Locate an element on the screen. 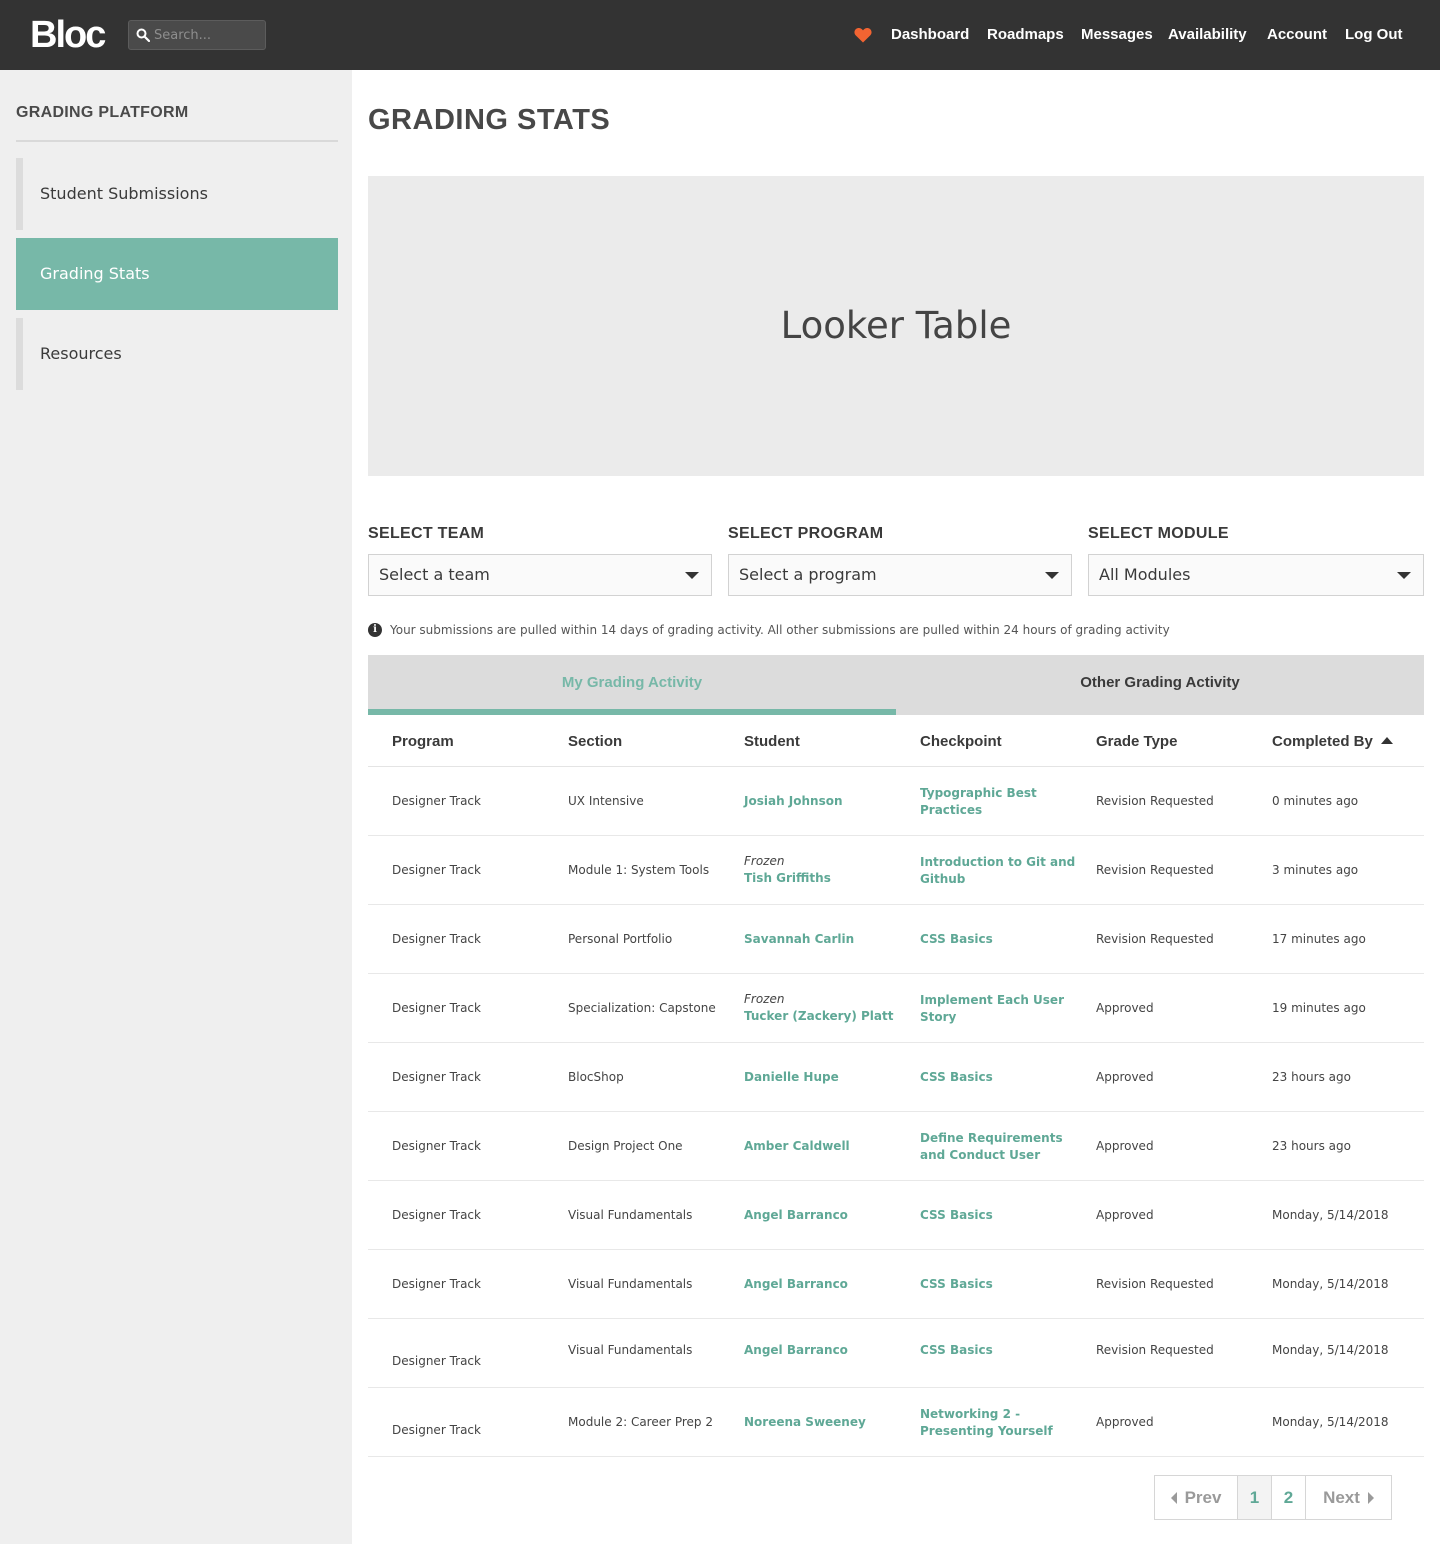 The height and width of the screenshot is (1544, 1440). cell-student: Savannah Carlin is located at coordinates (799, 939).